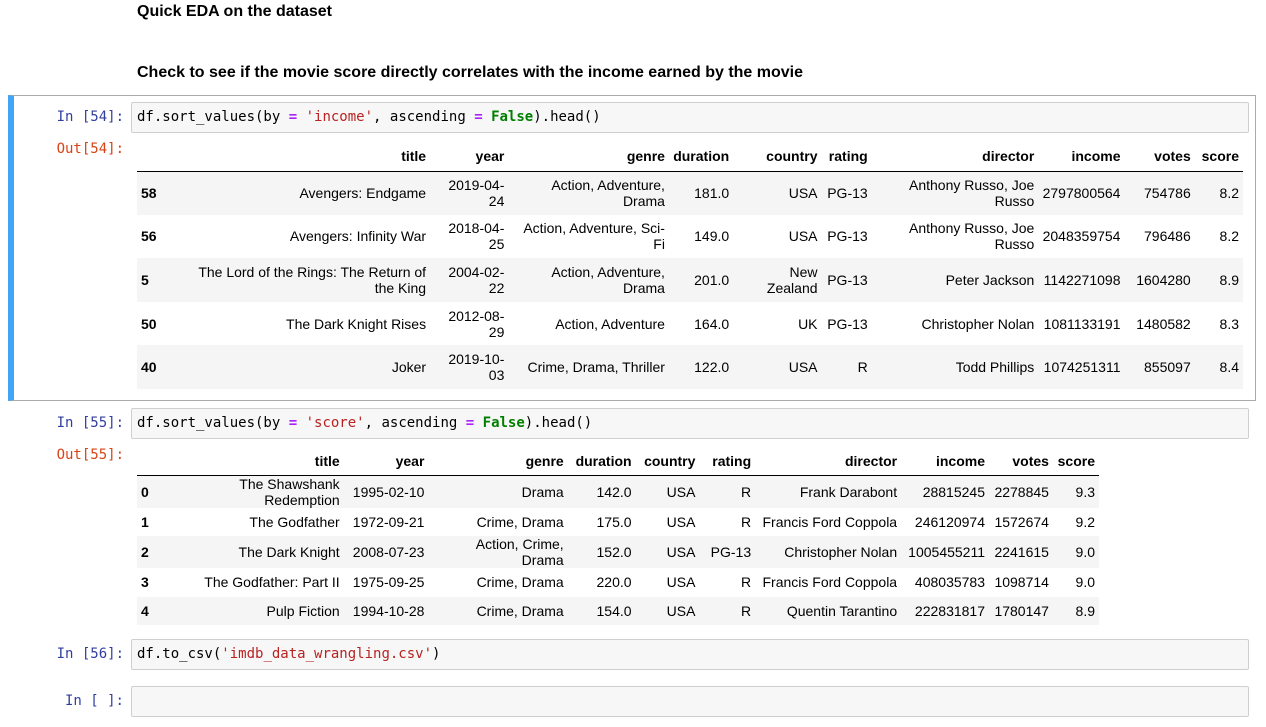 The width and height of the screenshot is (1266, 727). I want to click on table-cell: 9.3, so click(1085, 491).